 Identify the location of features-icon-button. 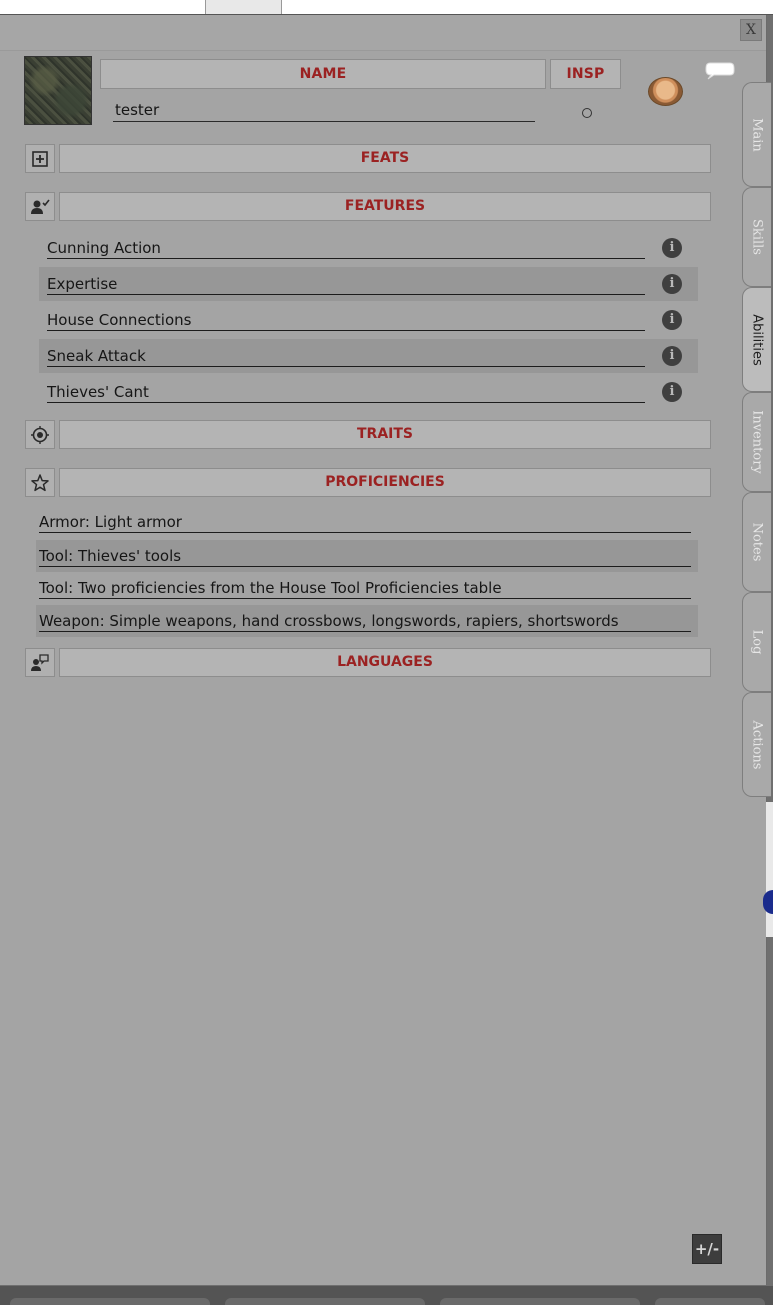
(40, 206).